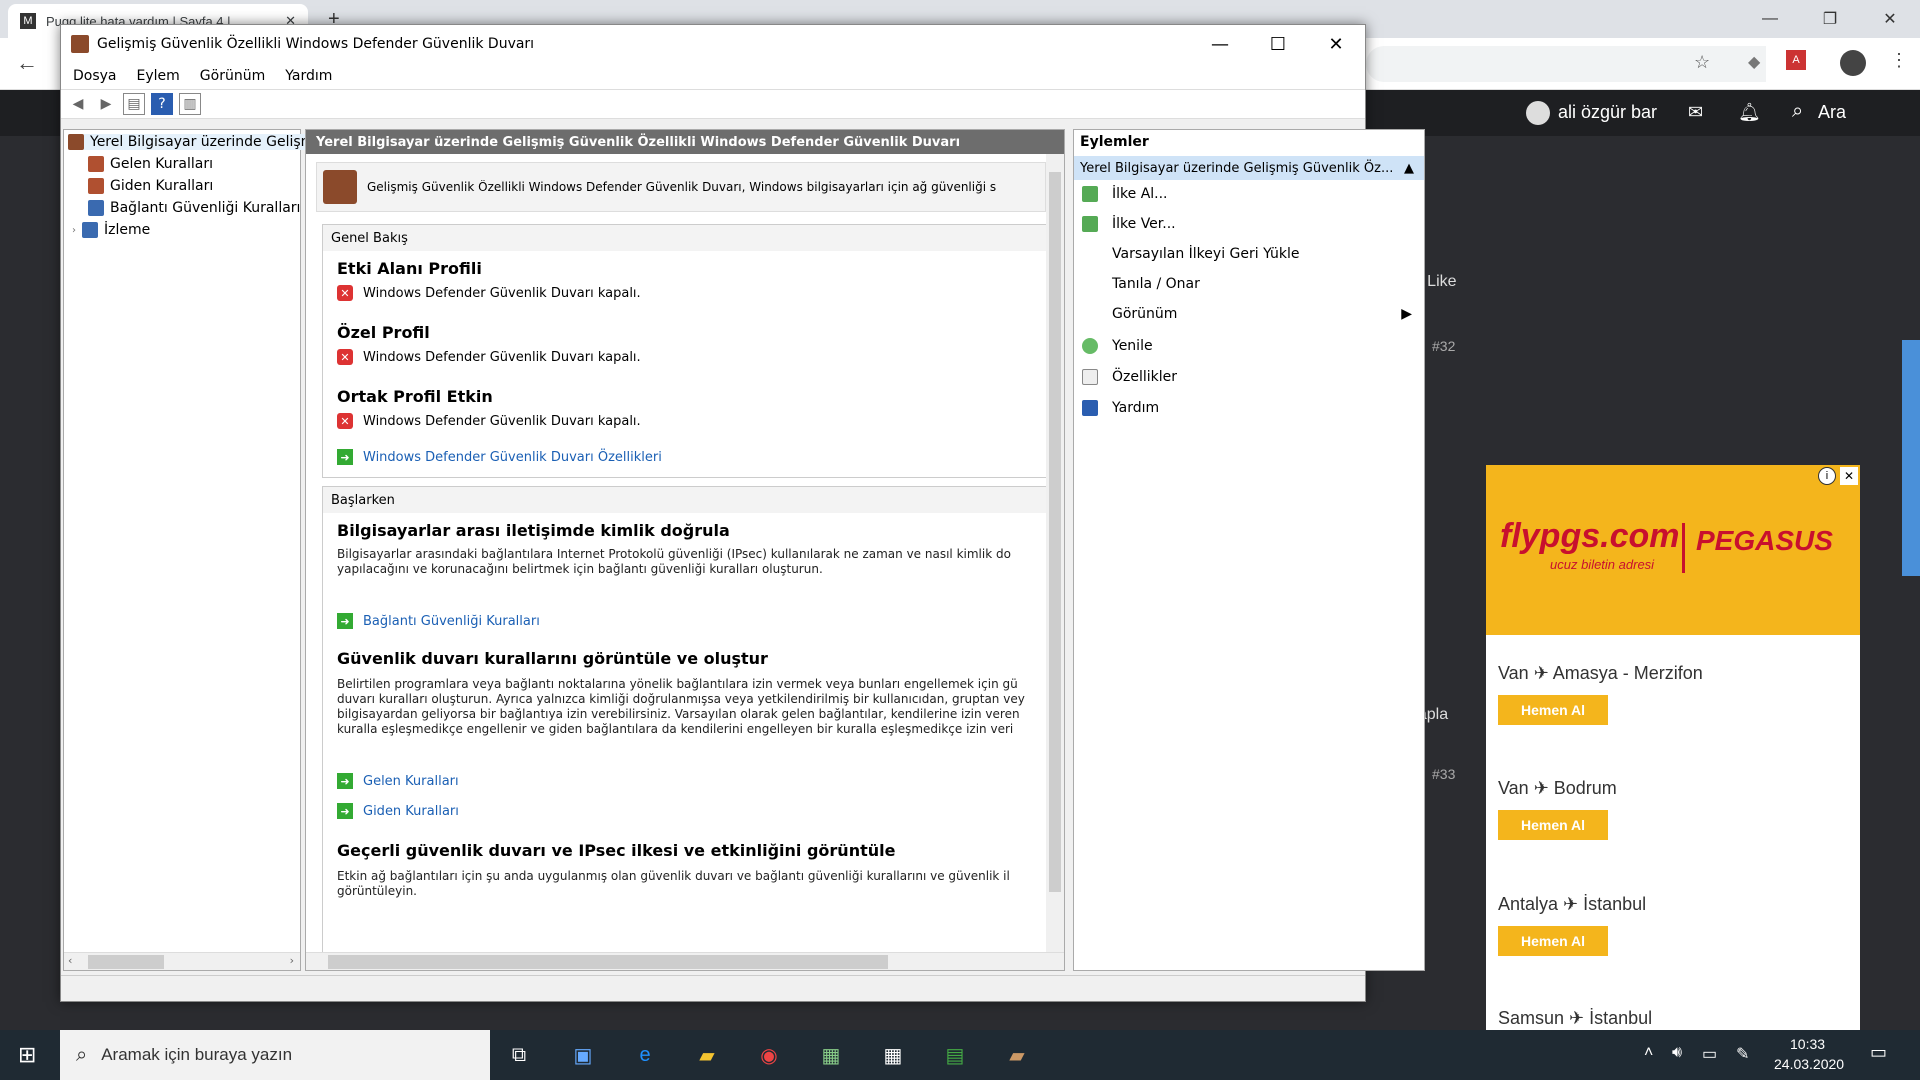 The height and width of the screenshot is (1080, 1920). What do you see at coordinates (1120, 408) in the screenshot?
I see `action-help: Yardım` at bounding box center [1120, 408].